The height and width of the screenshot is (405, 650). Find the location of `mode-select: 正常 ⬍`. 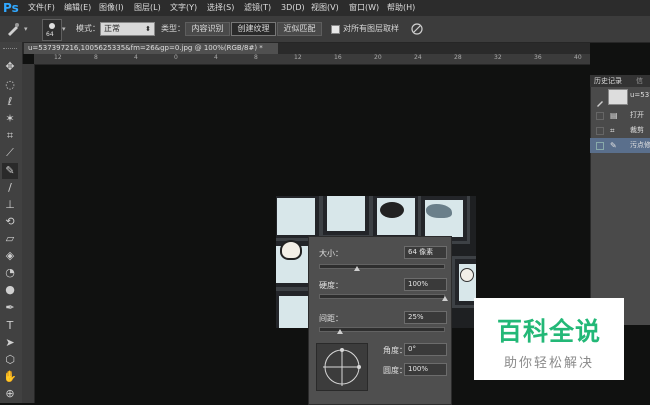

mode-select: 正常 ⬍ is located at coordinates (127, 29).